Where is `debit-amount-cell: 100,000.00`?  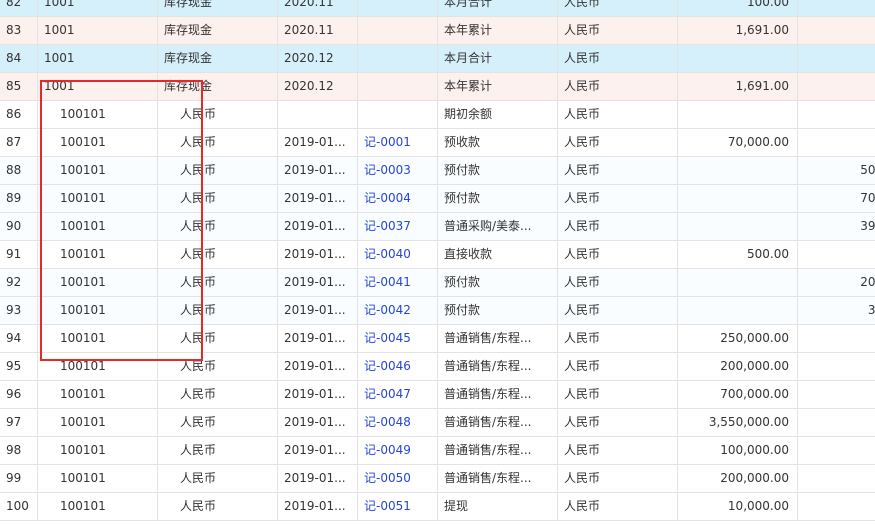 debit-amount-cell: 100,000.00 is located at coordinates (738, 450).